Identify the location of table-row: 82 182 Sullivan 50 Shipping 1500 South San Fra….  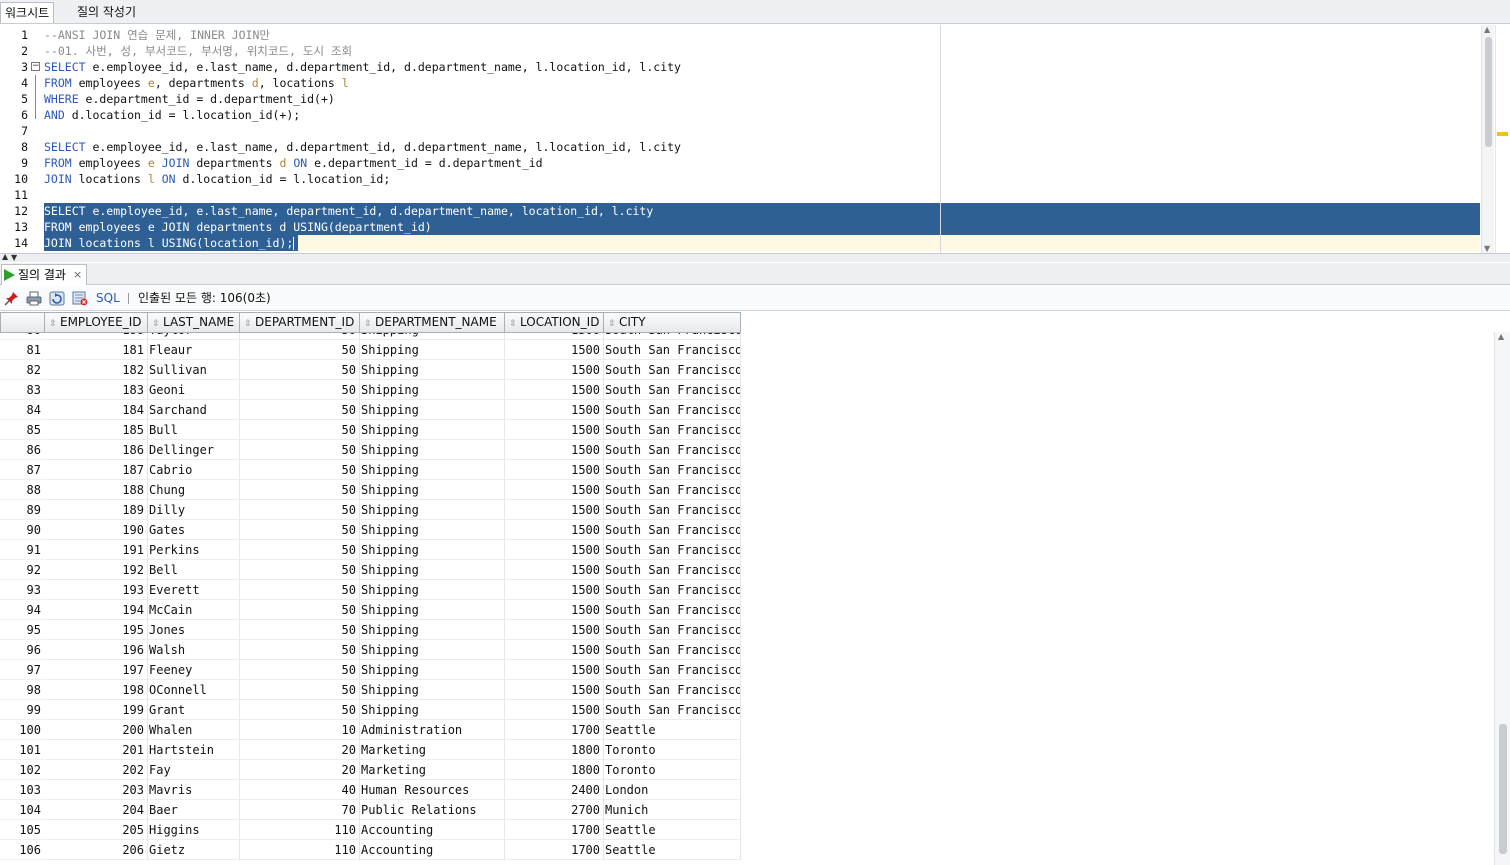
(370, 370).